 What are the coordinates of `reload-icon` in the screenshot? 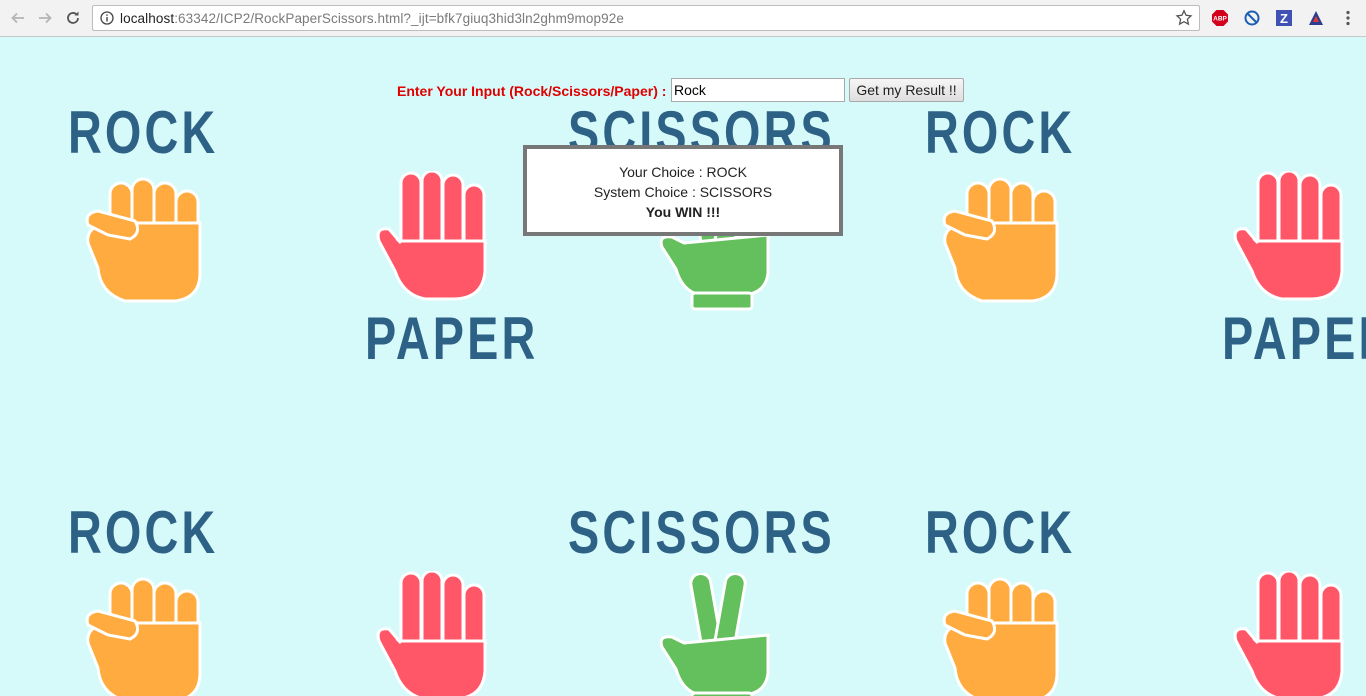 It's located at (73, 17).